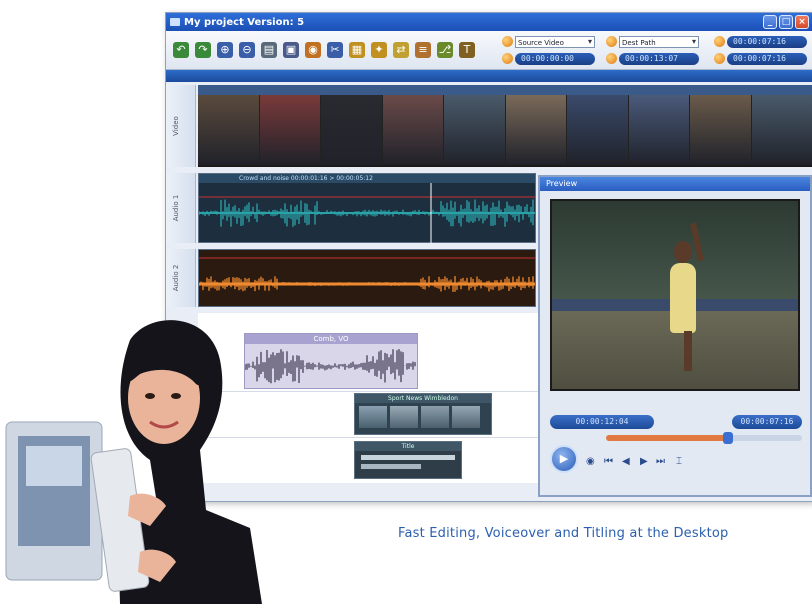  I want to click on redo-icon: ↷, so click(203, 50).